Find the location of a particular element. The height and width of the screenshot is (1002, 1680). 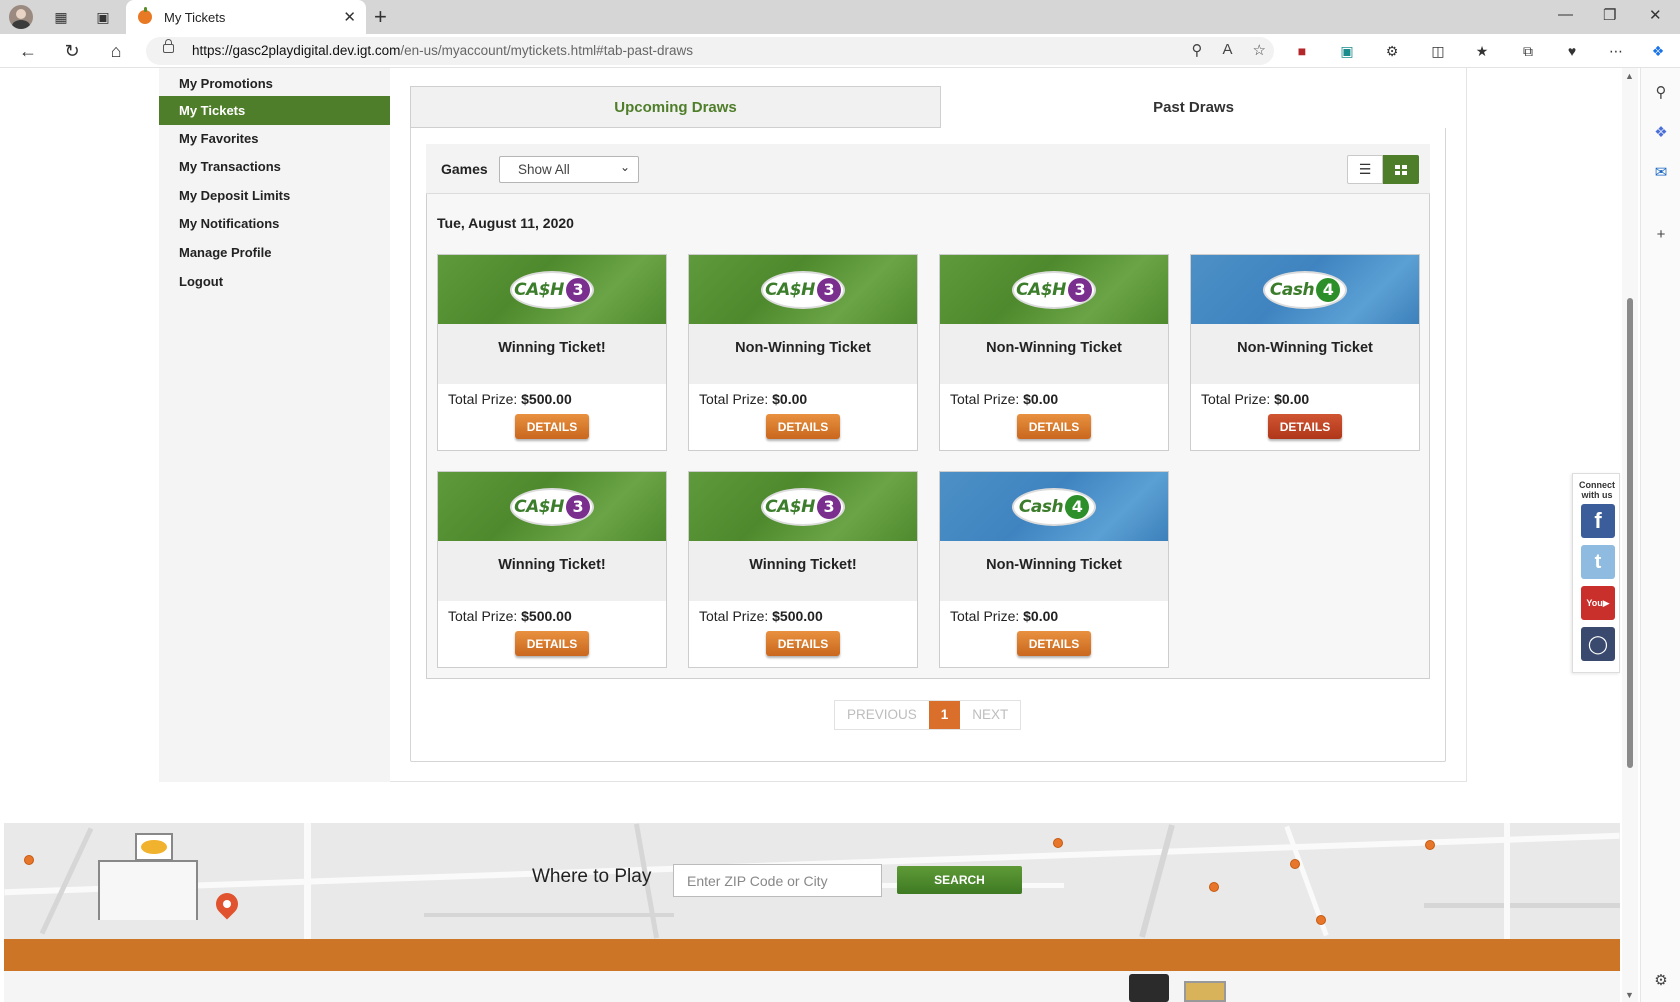

grid-icon is located at coordinates (1401, 169).